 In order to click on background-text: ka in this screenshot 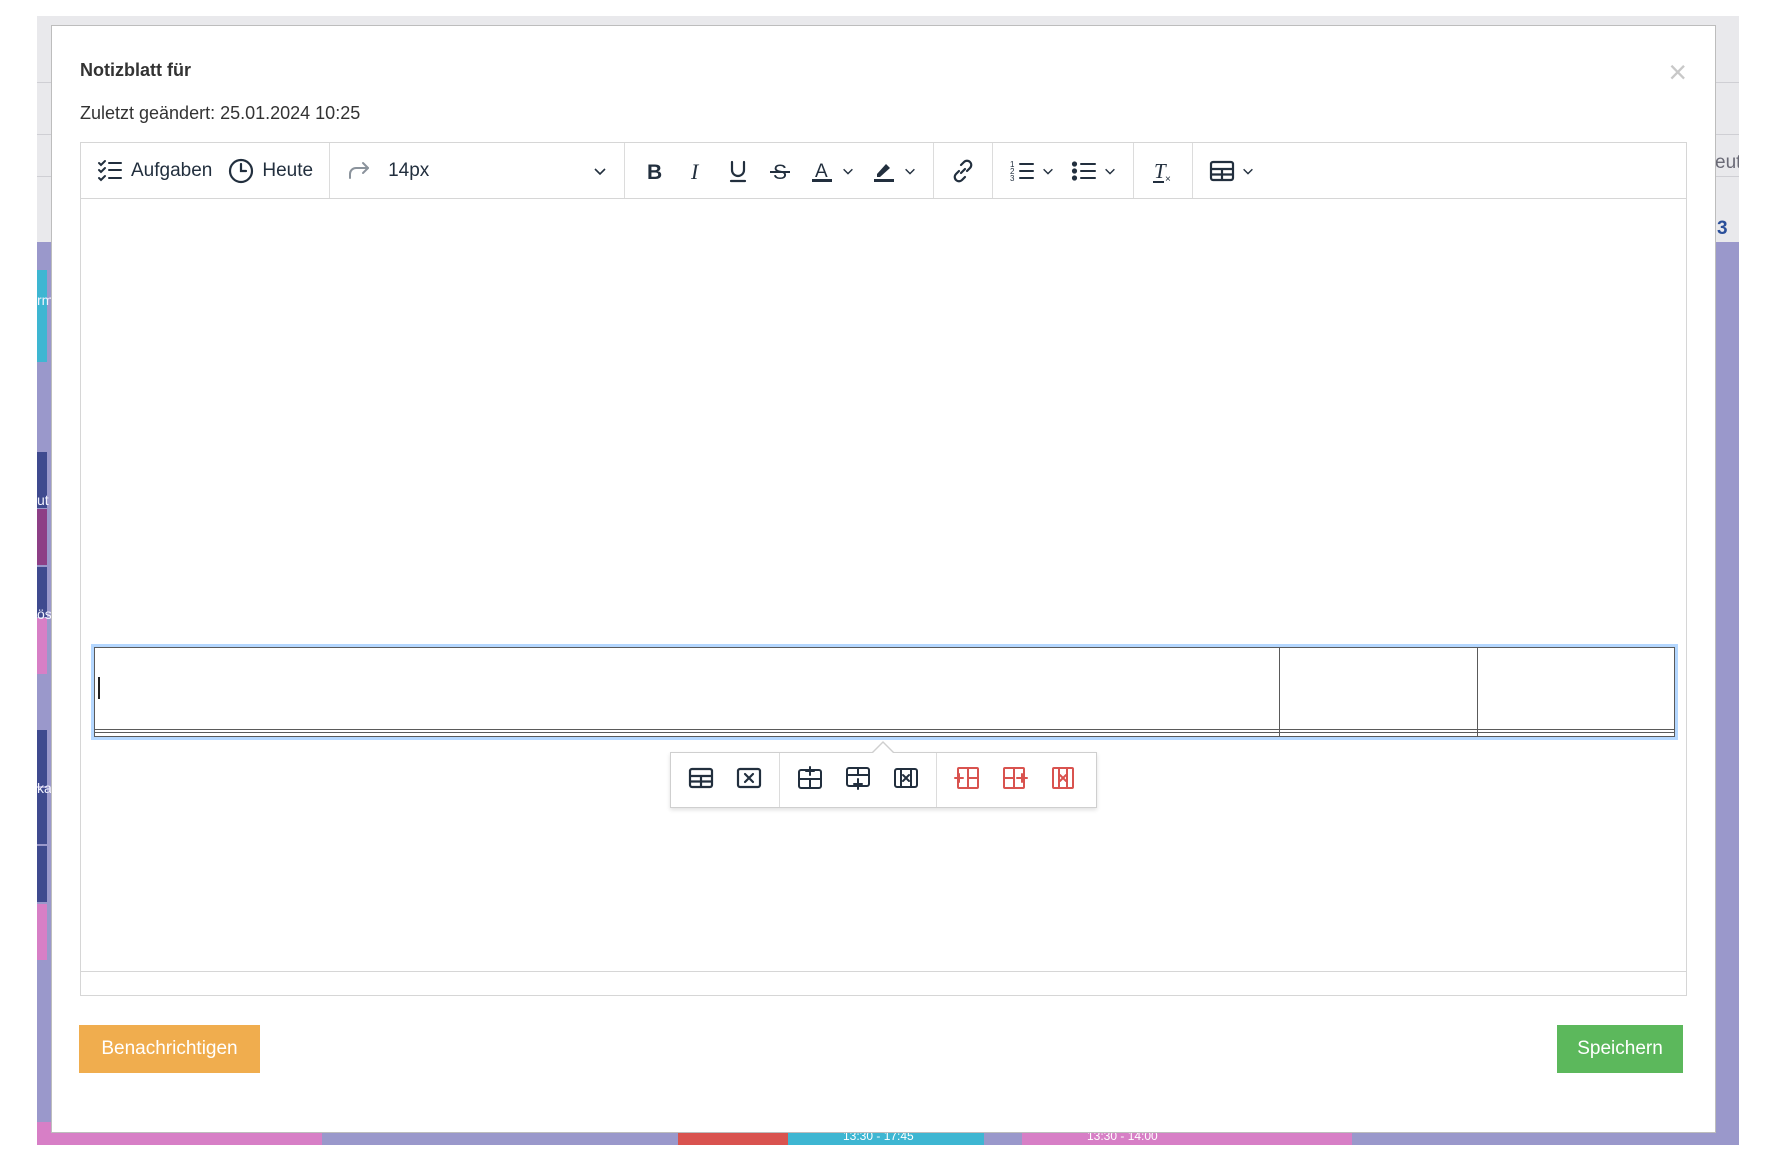, I will do `click(44, 788)`.